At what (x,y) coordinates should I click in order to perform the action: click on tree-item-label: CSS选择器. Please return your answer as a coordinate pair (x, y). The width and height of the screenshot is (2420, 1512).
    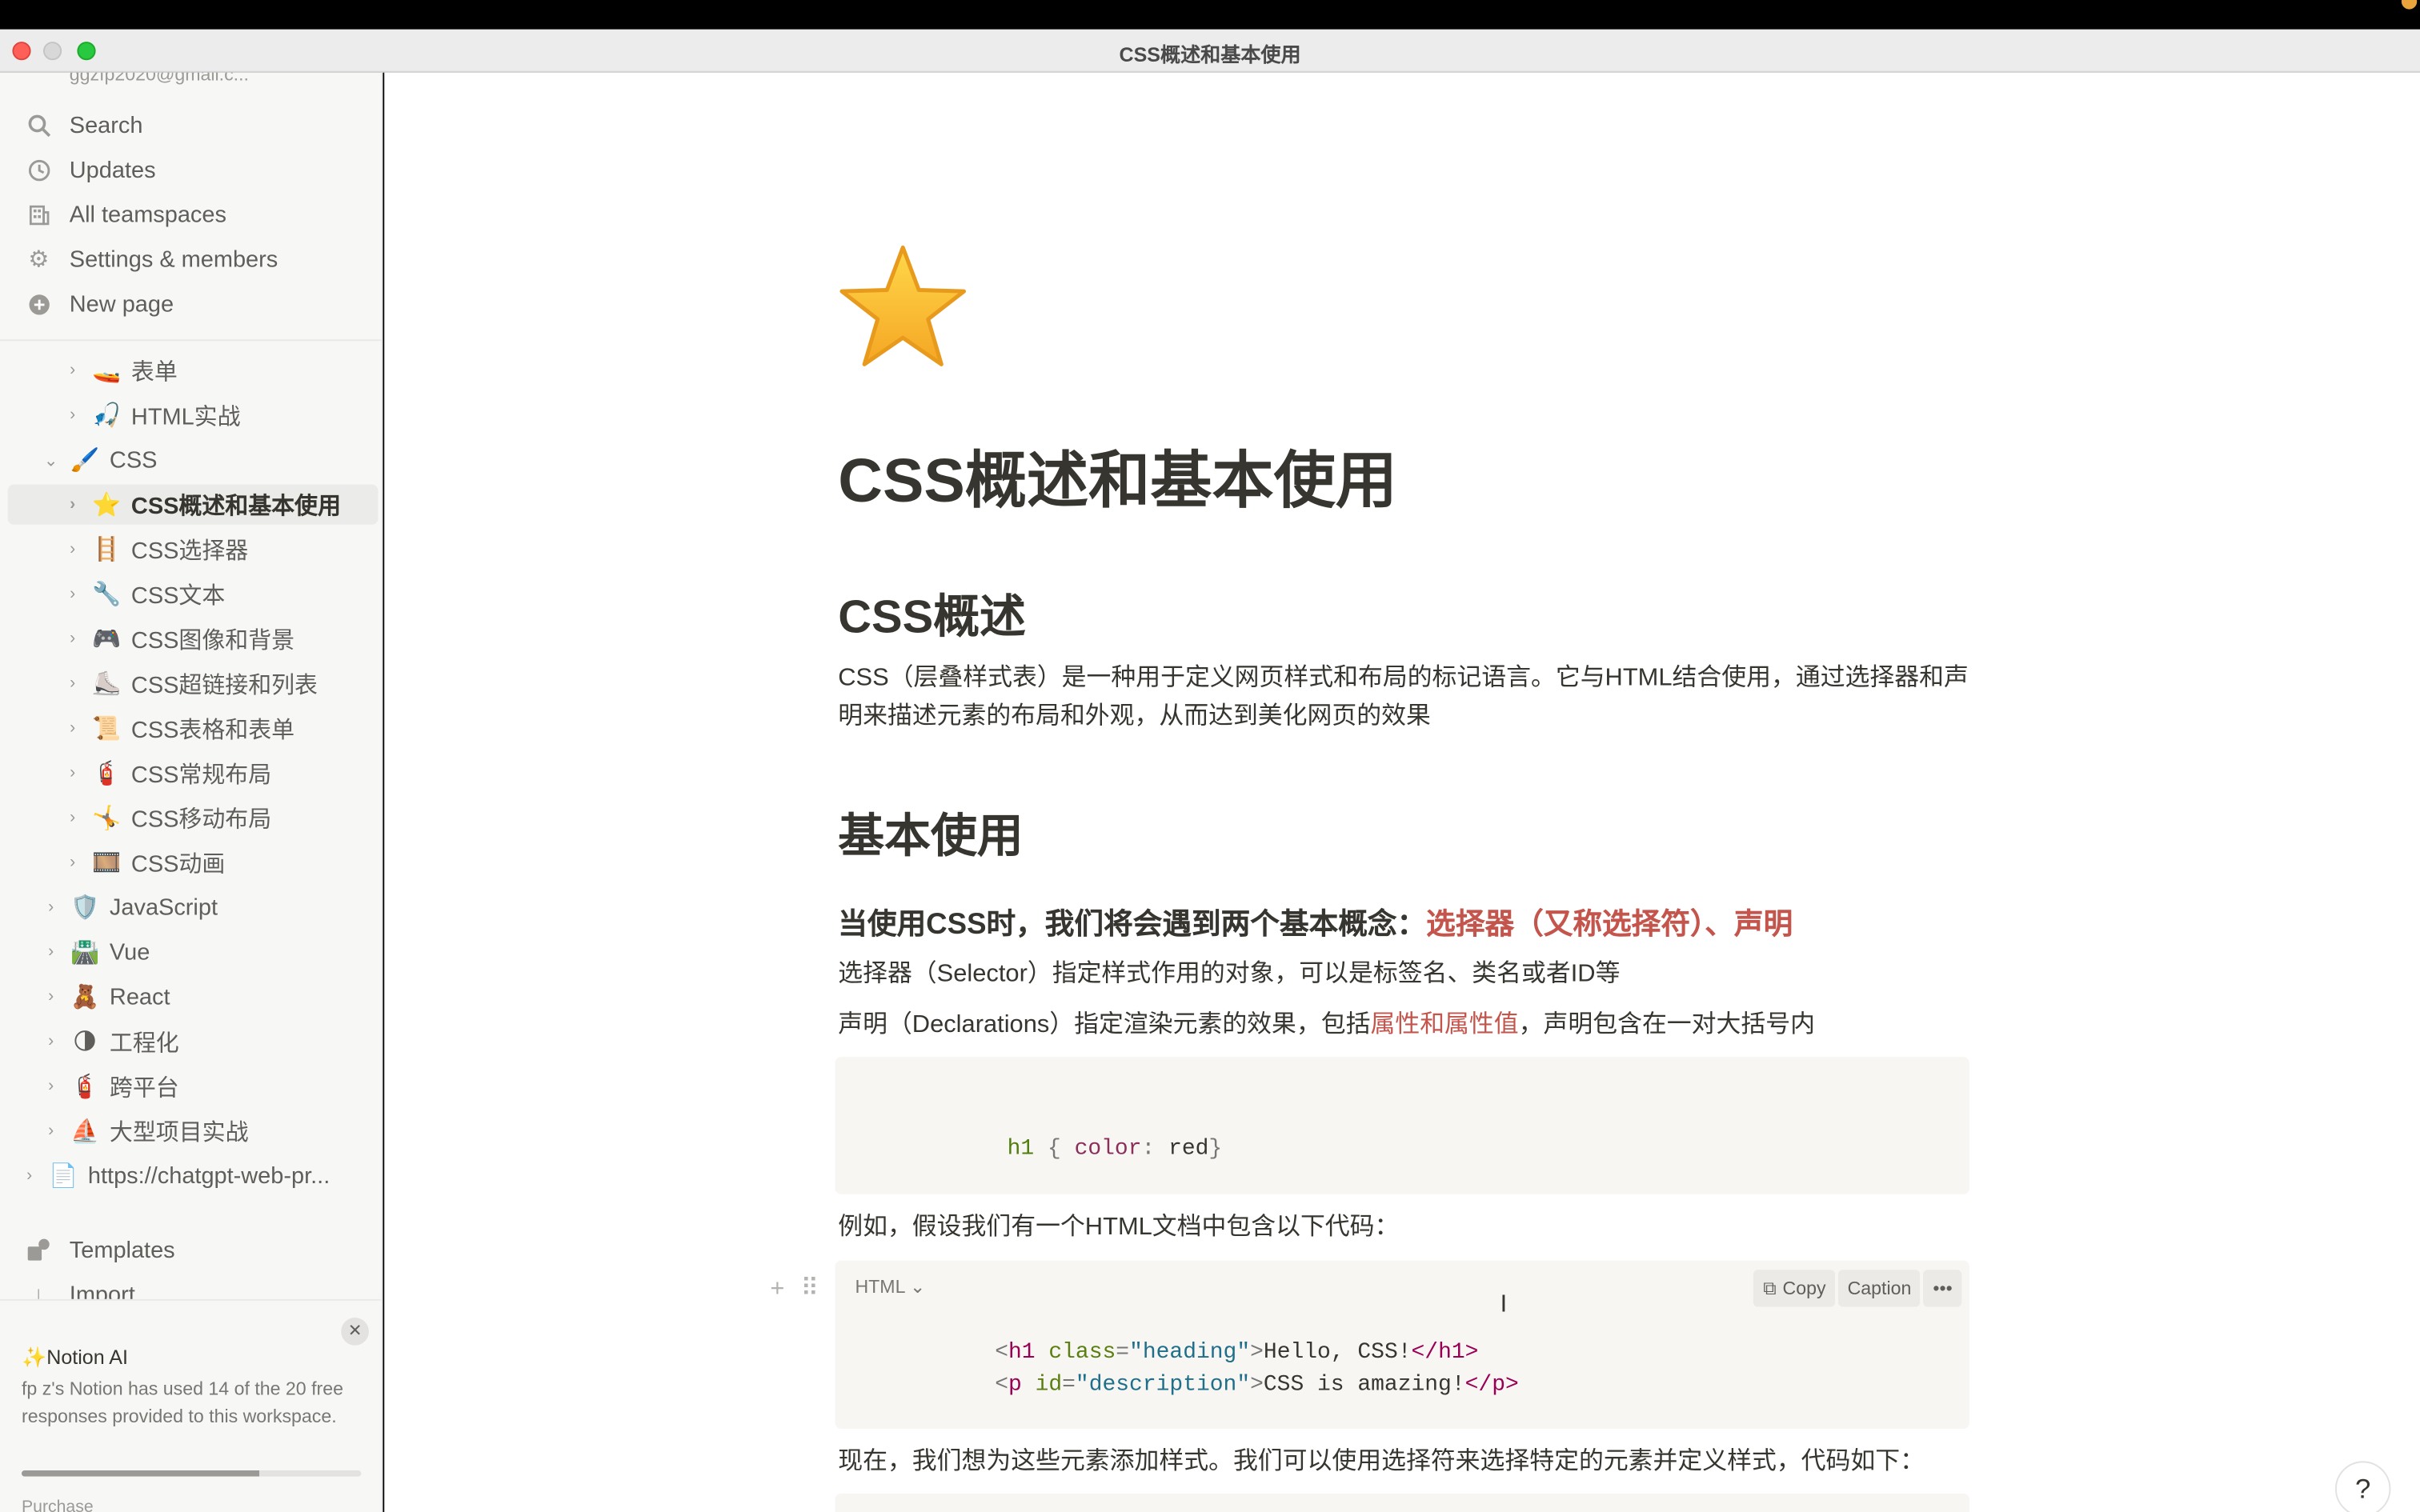
    Looking at the image, I should click on (189, 551).